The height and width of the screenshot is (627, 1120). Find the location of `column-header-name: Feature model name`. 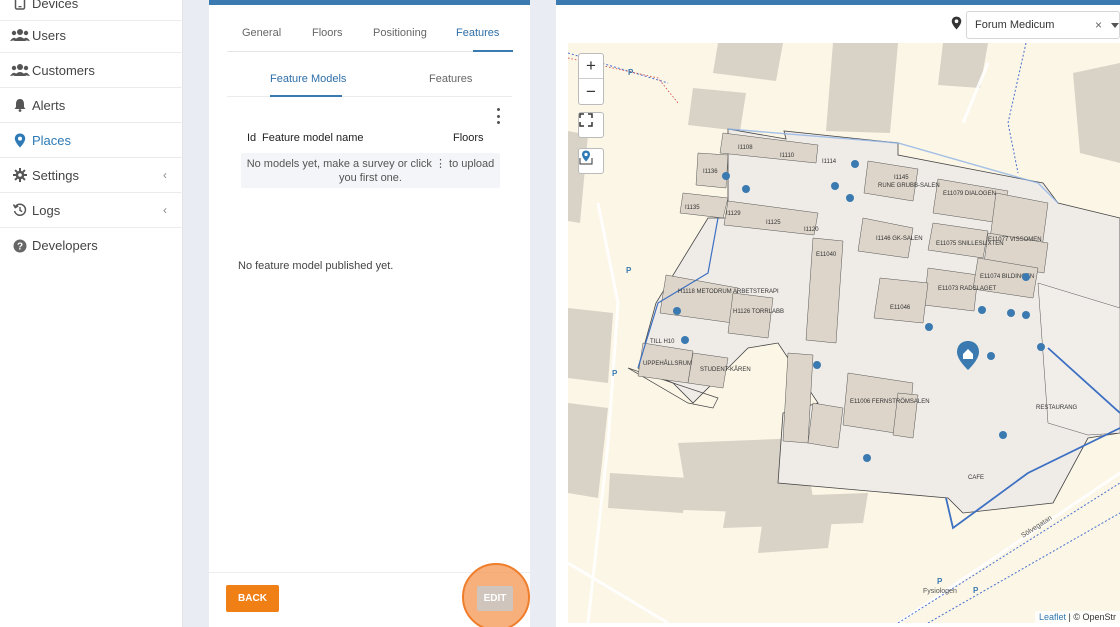

column-header-name: Feature model name is located at coordinates (313, 138).